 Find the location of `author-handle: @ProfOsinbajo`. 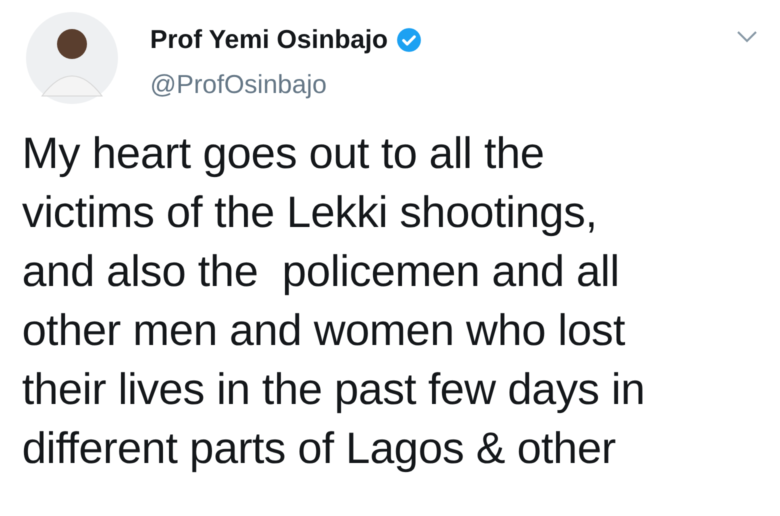

author-handle: @ProfOsinbajo is located at coordinates (239, 84).